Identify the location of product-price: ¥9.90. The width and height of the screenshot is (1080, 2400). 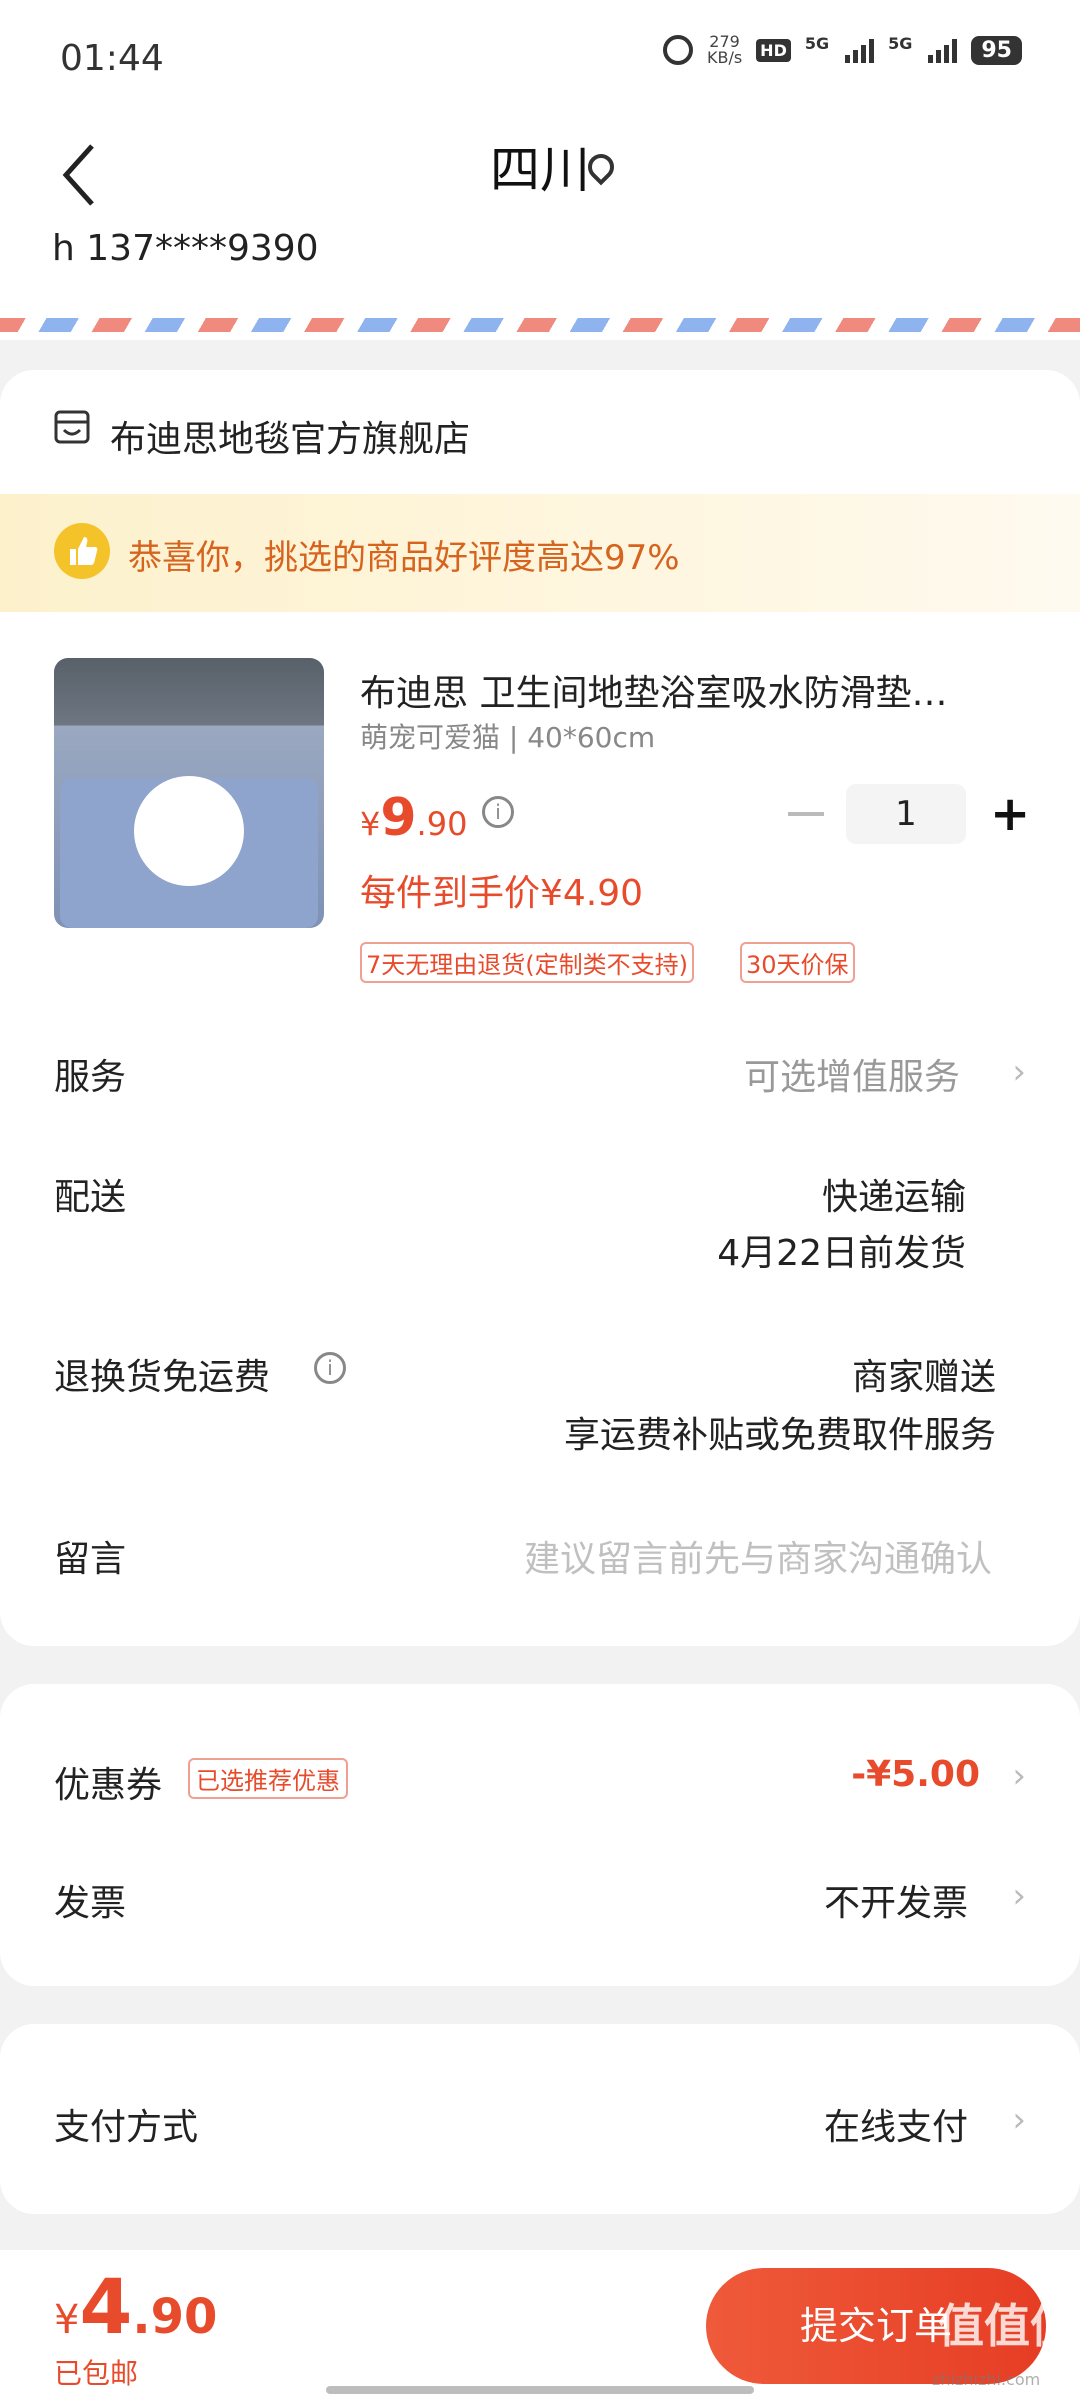
(413, 818).